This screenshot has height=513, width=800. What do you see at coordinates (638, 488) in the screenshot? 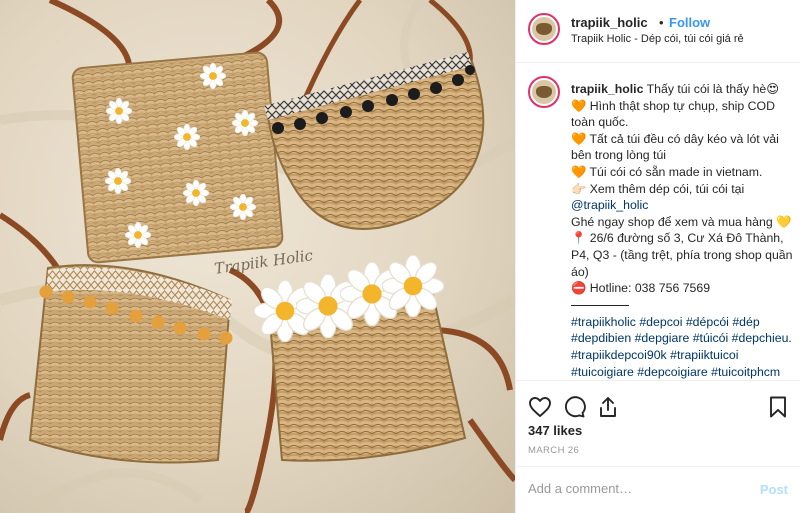
I see `comment-input` at bounding box center [638, 488].